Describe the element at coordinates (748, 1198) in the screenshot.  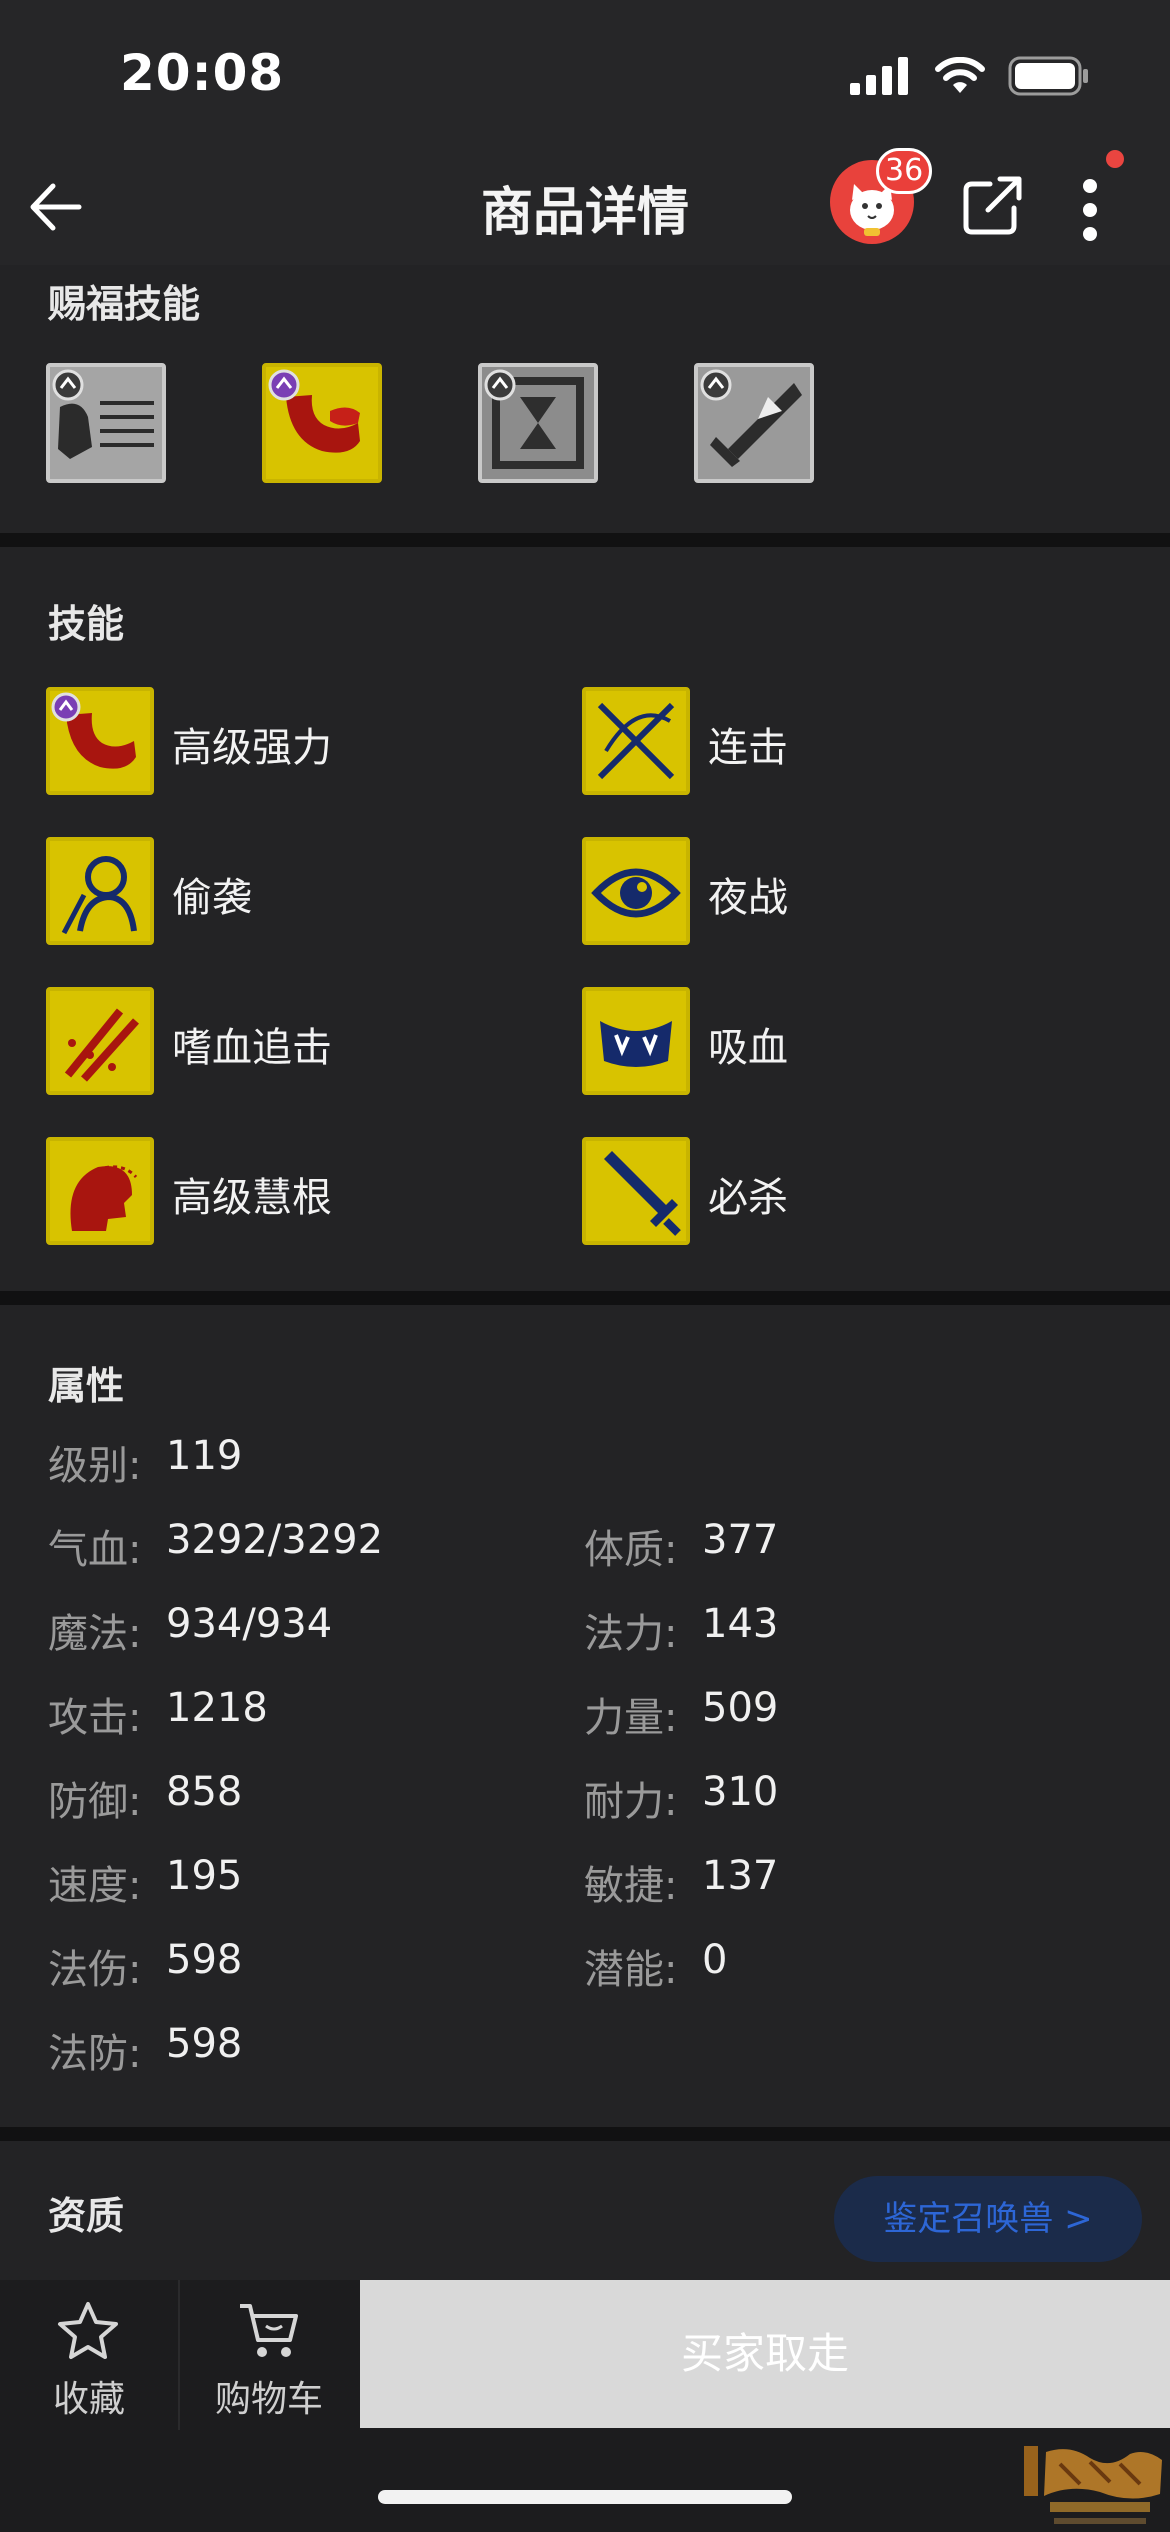
I see `skill-label: 必杀` at that location.